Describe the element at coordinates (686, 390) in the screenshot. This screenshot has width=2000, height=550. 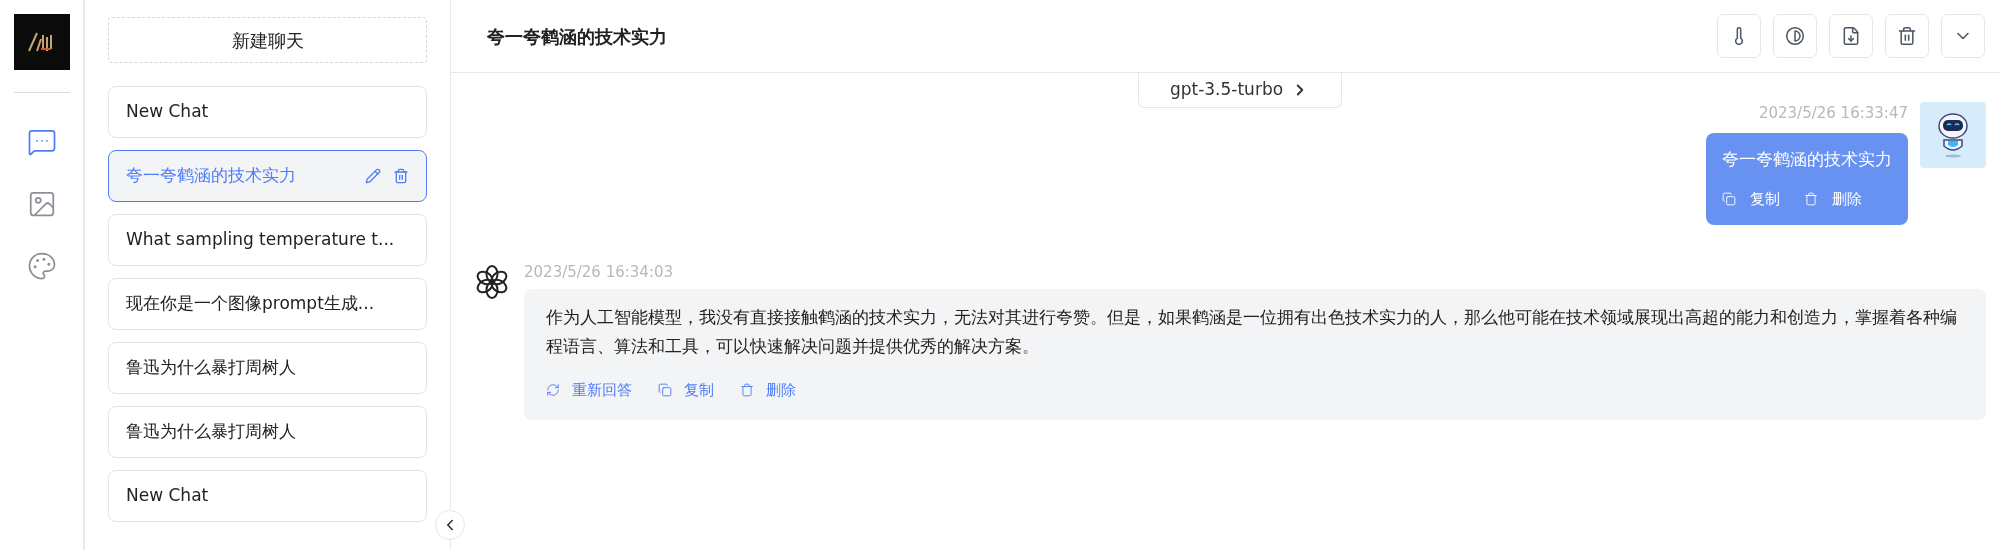
I see `message-action: 复制` at that location.